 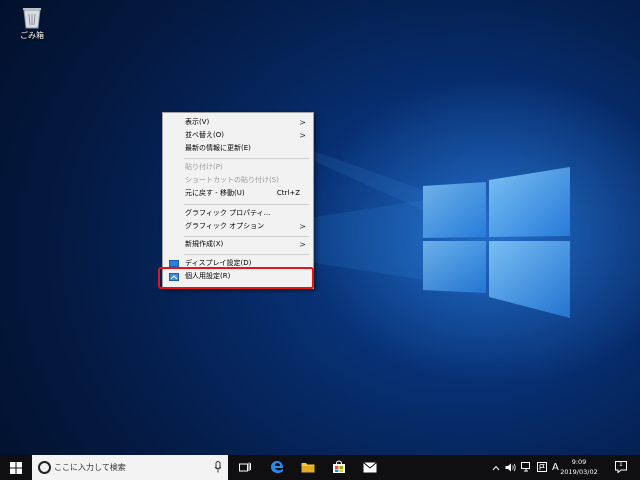 What do you see at coordinates (579, 472) in the screenshot?
I see `clock-date: 2019/03/02` at bounding box center [579, 472].